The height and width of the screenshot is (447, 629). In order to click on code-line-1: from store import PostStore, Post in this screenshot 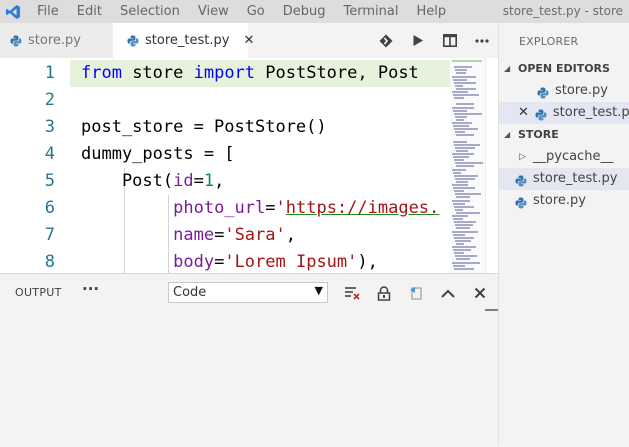, I will do `click(260, 73)`.